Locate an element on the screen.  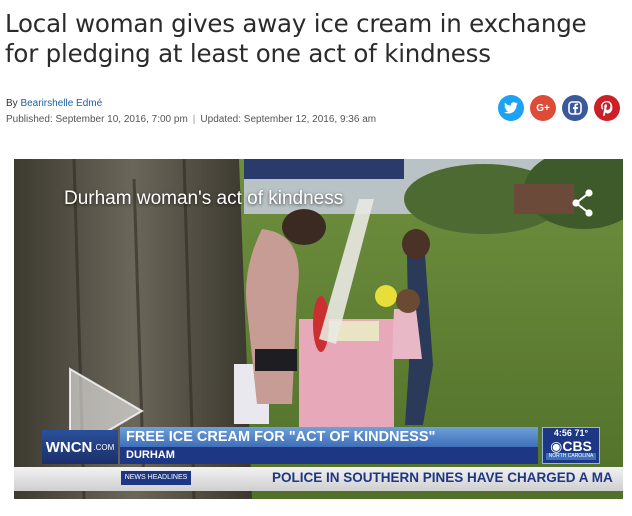
lower-third-location: DURHAM is located at coordinates (329, 455).